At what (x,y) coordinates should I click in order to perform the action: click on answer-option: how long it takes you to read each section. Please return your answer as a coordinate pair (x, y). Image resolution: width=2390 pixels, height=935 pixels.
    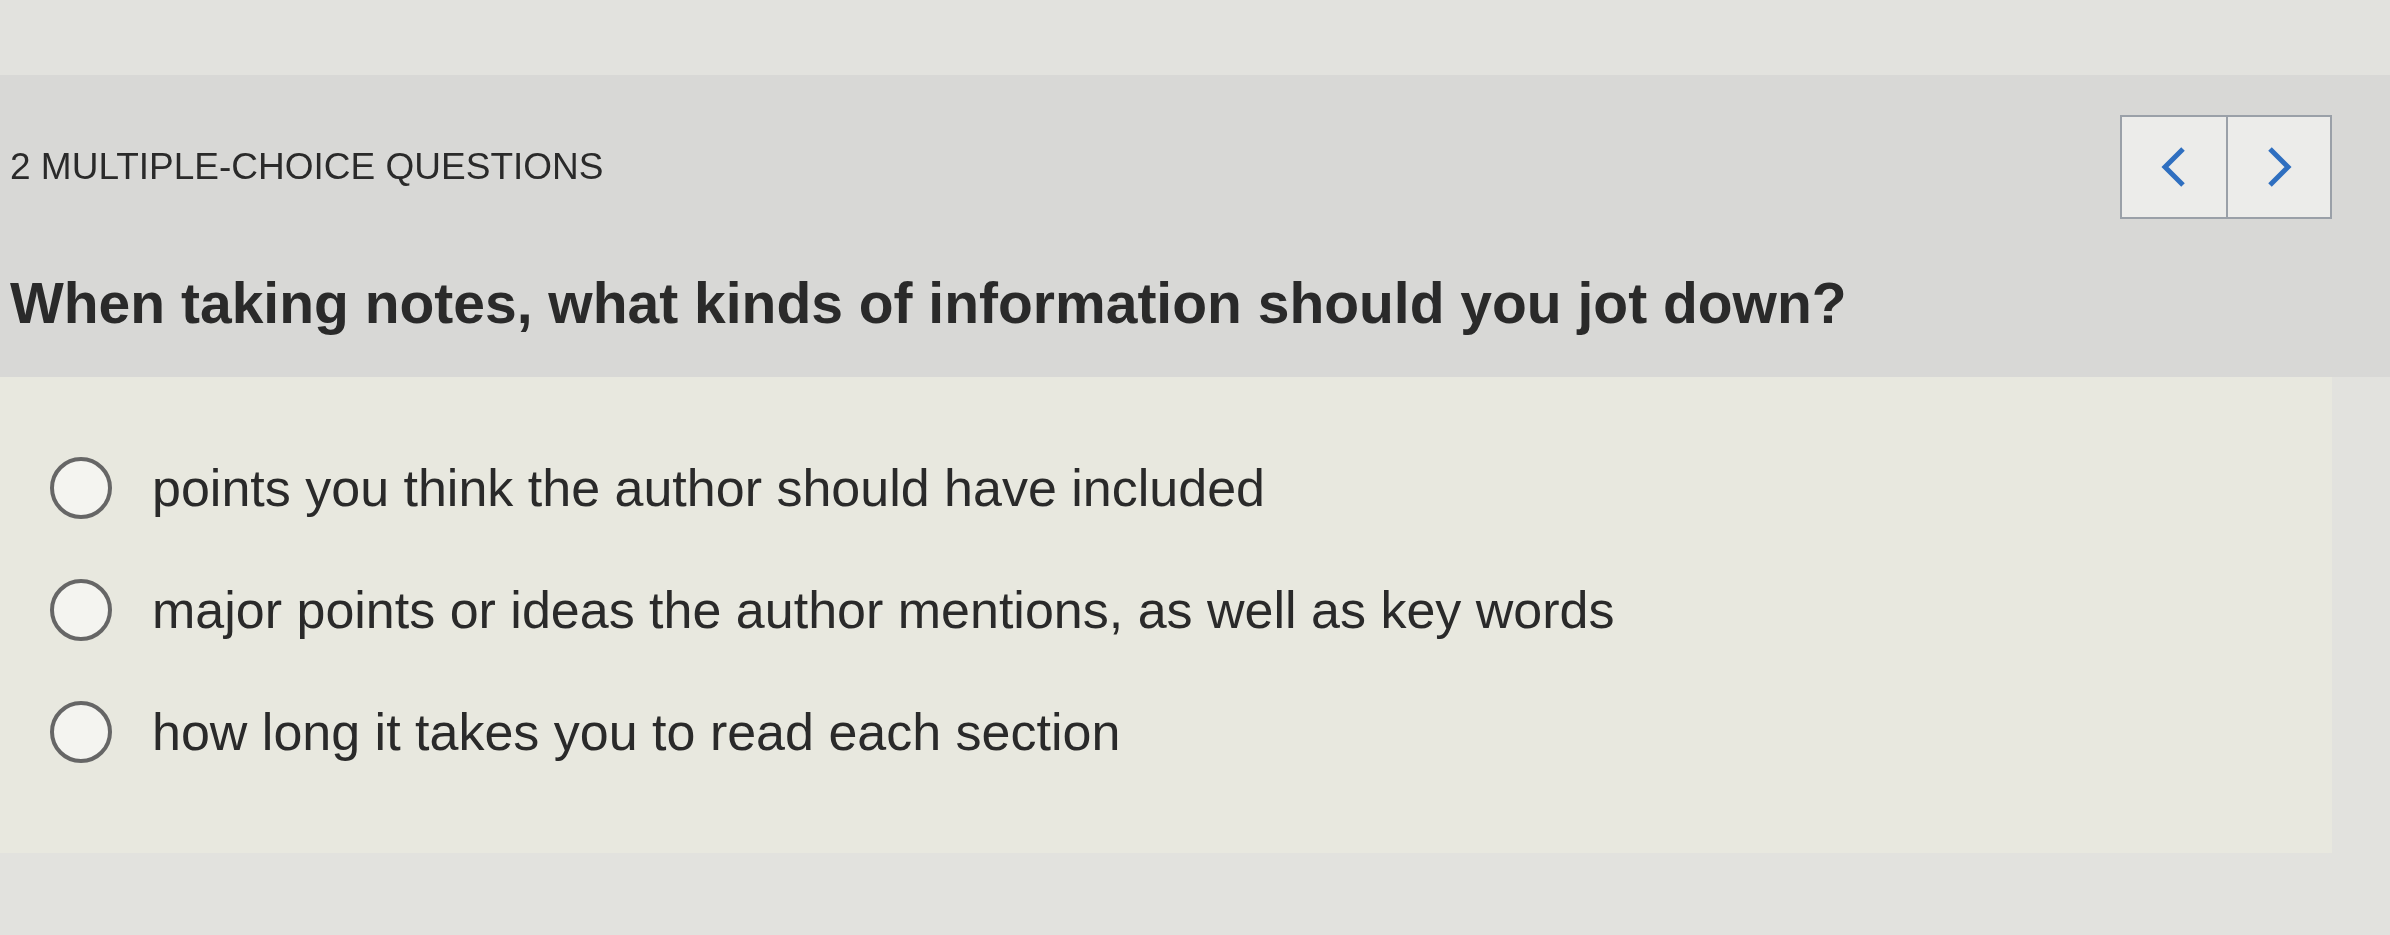
    Looking at the image, I should click on (585, 731).